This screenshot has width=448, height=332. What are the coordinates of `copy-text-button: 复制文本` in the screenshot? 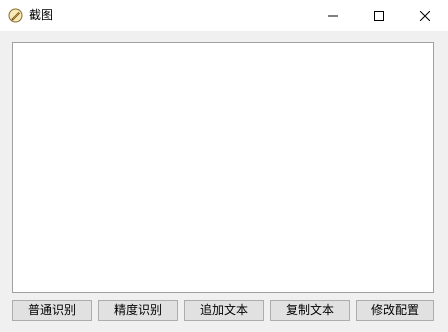 It's located at (310, 310).